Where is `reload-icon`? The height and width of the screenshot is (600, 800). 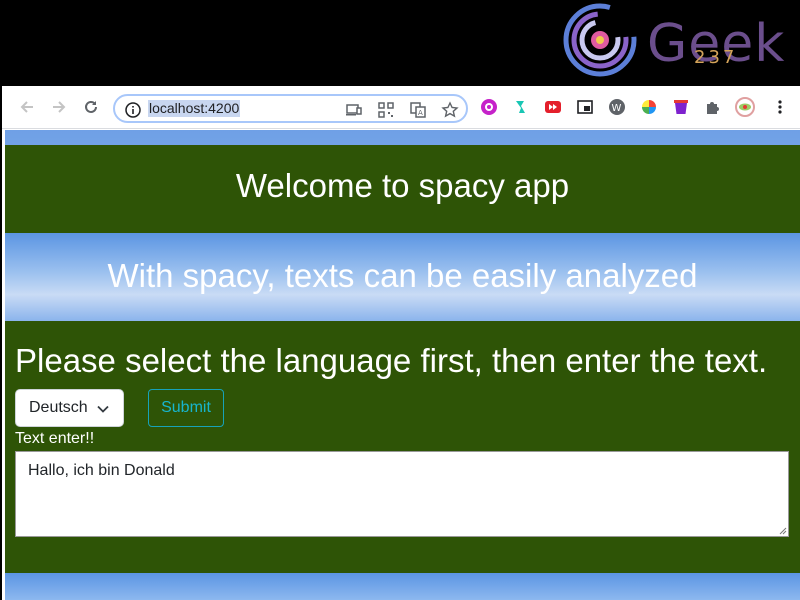
reload-icon is located at coordinates (91, 106).